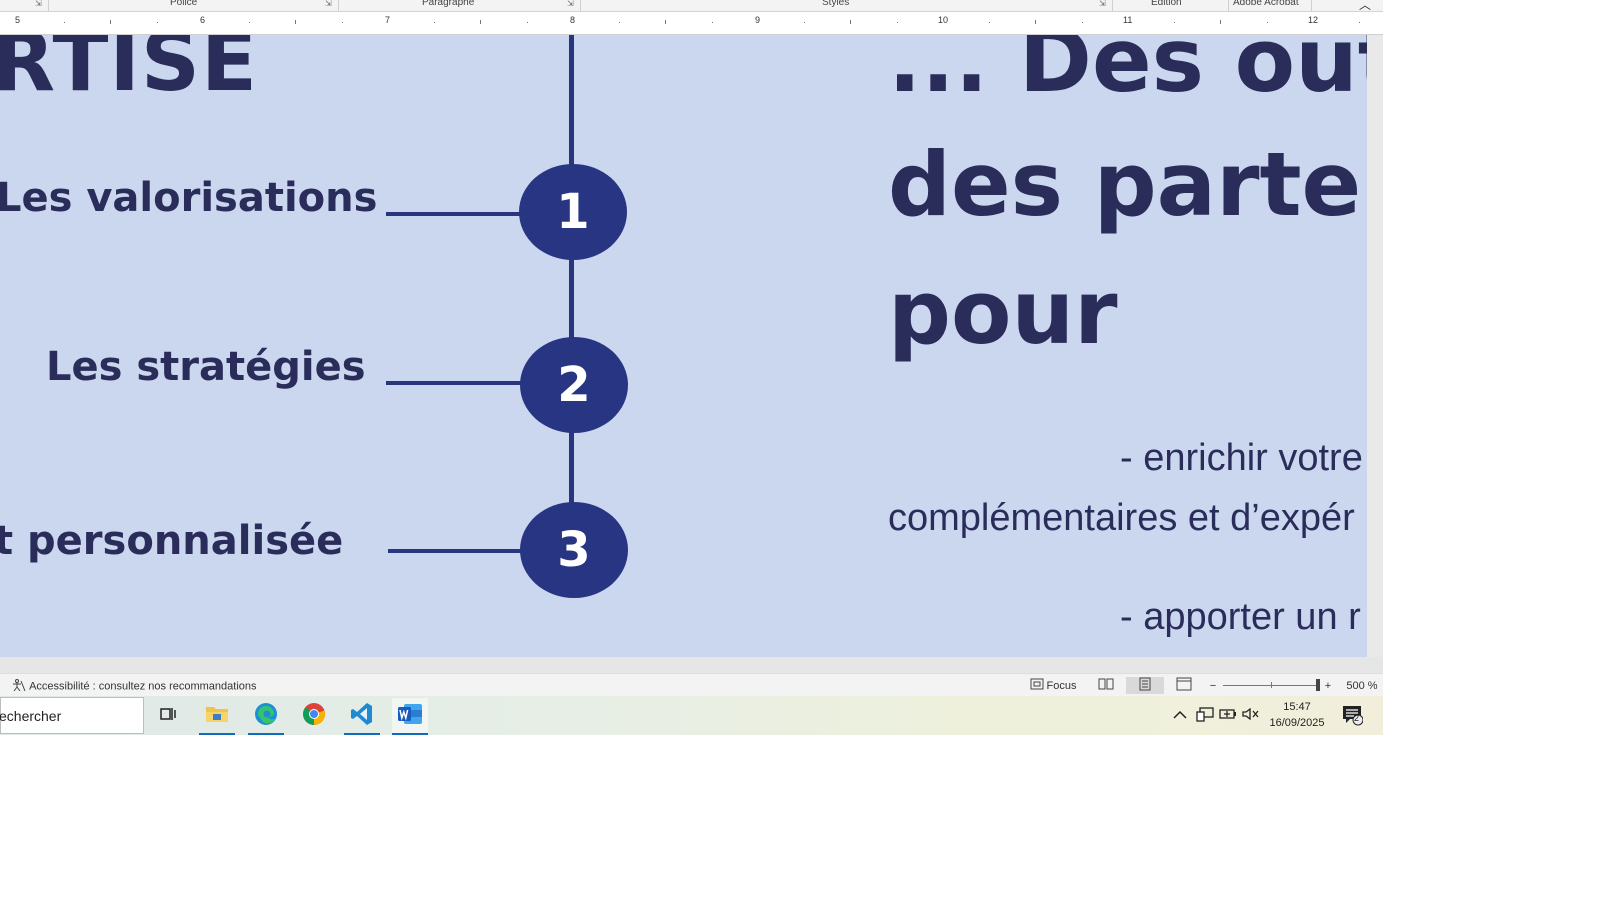  I want to click on notification-icon, so click(1352, 717).